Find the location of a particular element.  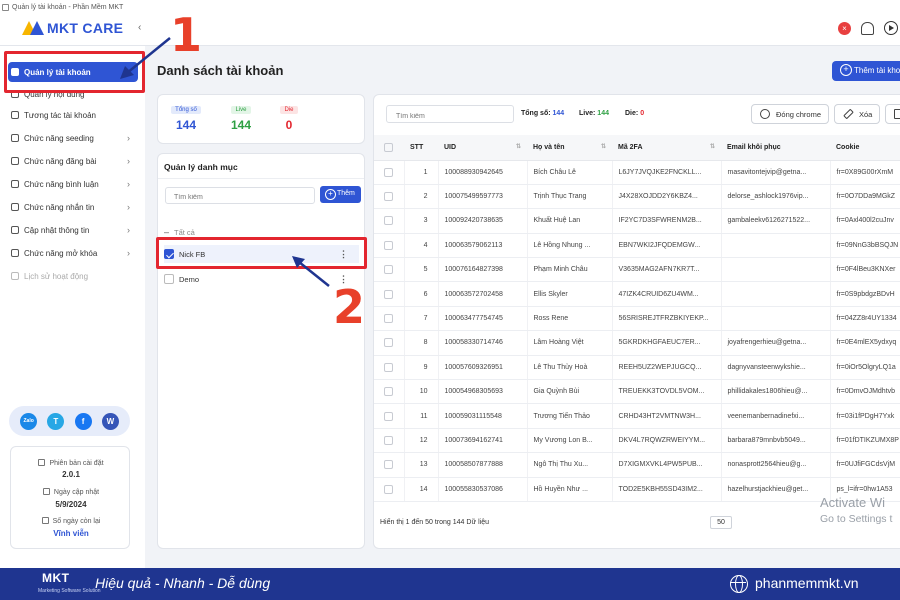

annotation-step-2: 2 is located at coordinates (349, 307).